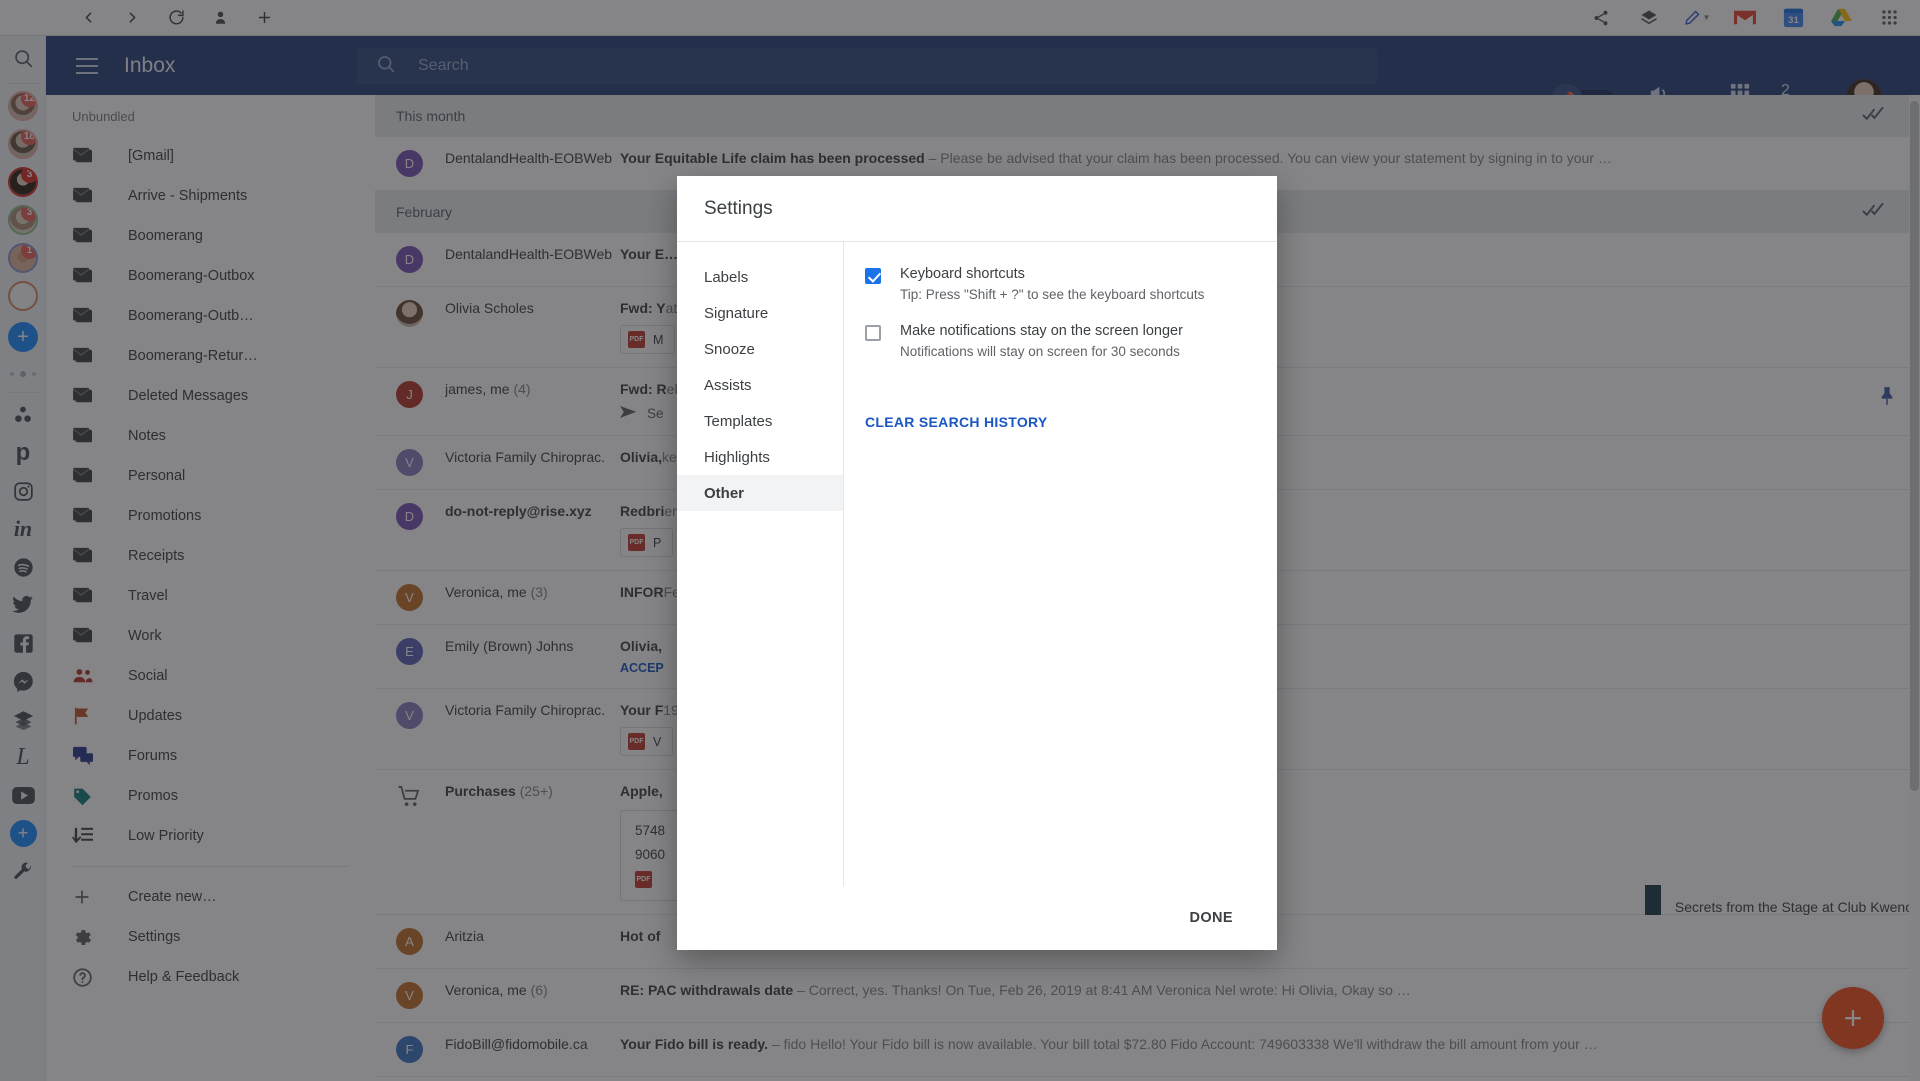 Image resolution: width=1920 pixels, height=1081 pixels. I want to click on dialog-footer: DONE, so click(977, 918).